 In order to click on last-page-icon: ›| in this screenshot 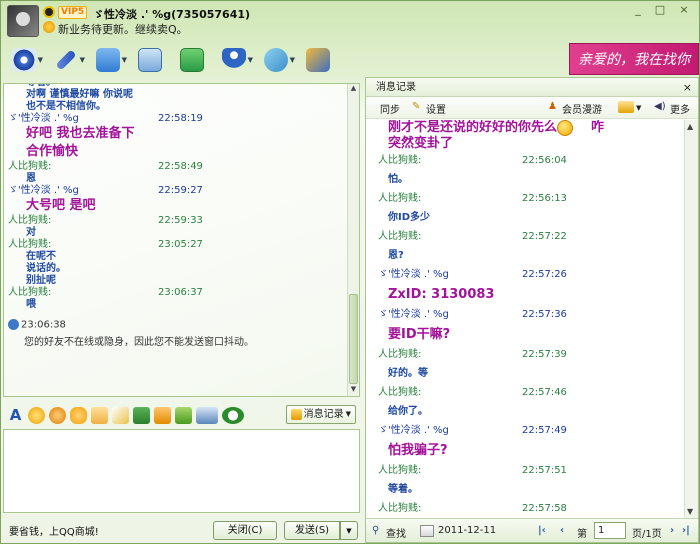, I will do `click(686, 530)`.